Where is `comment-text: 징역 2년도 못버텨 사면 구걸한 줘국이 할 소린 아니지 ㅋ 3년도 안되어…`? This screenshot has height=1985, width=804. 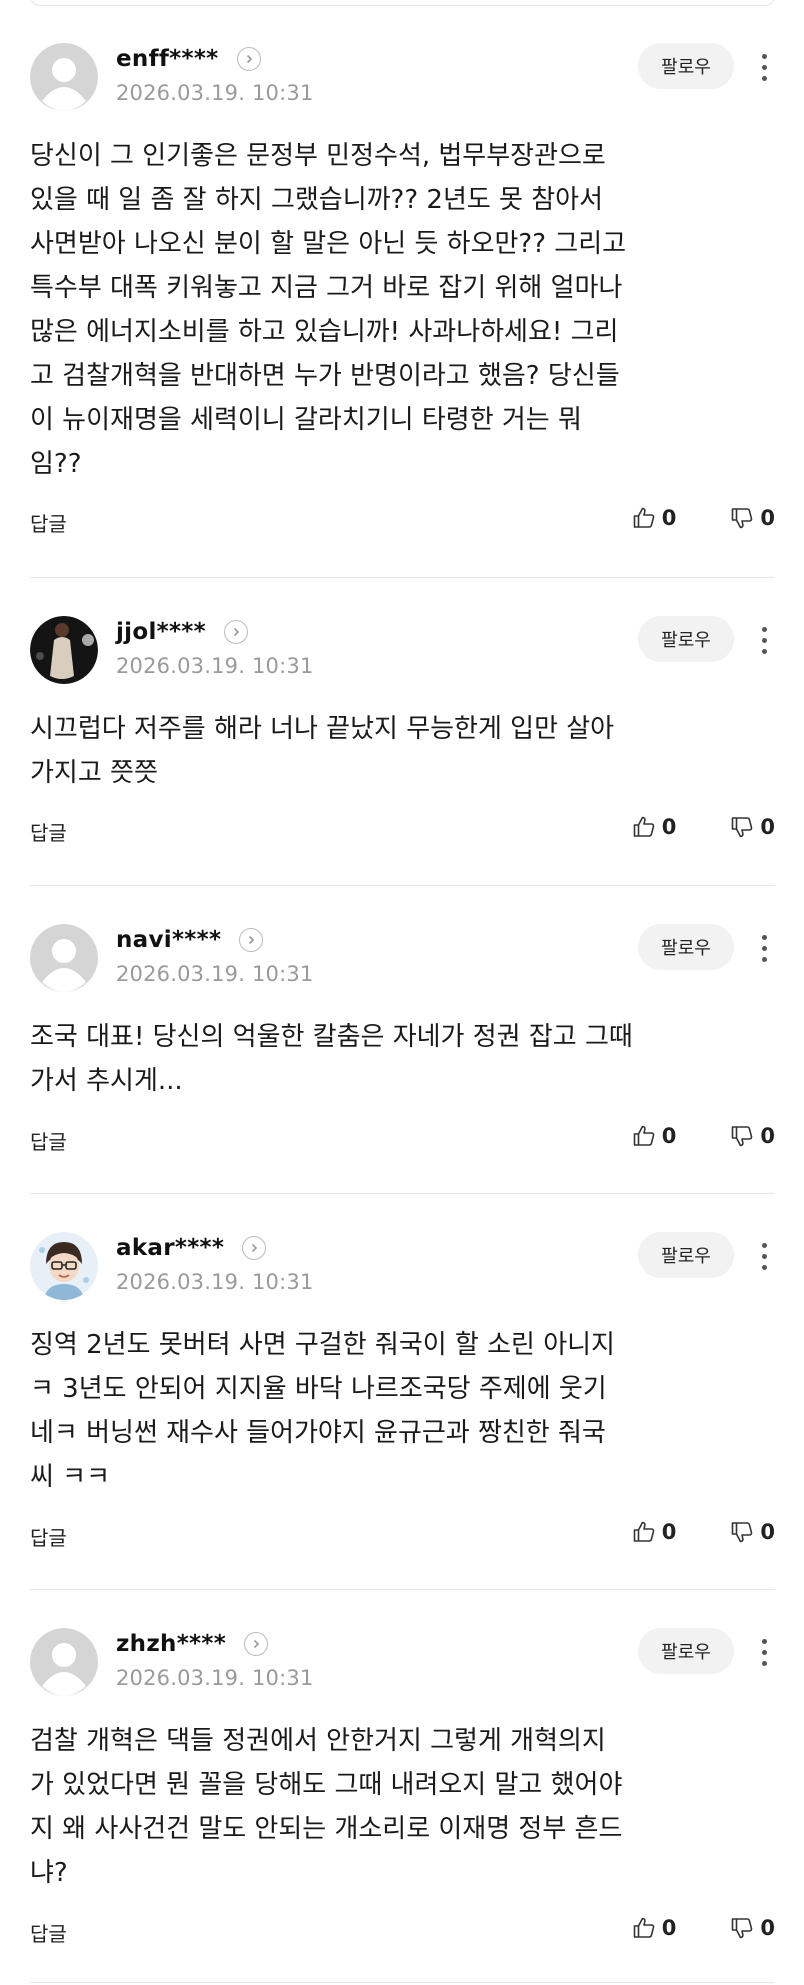 comment-text: 징역 2년도 못버텨 사면 구걸한 줘국이 할 소린 아니지 ㅋ 3년도 안되어… is located at coordinates (322, 1411).